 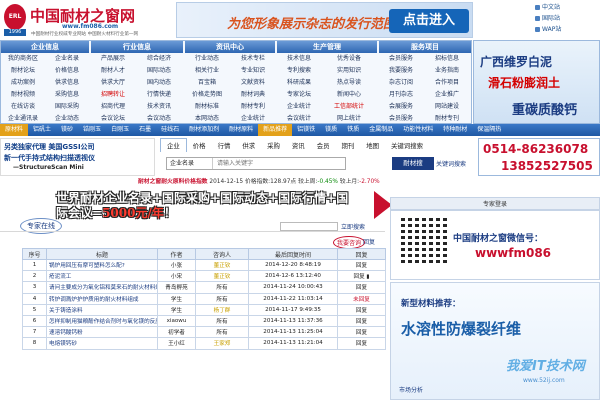 What do you see at coordinates (224, 145) in the screenshot?
I see `search-tab: 行情` at bounding box center [224, 145].